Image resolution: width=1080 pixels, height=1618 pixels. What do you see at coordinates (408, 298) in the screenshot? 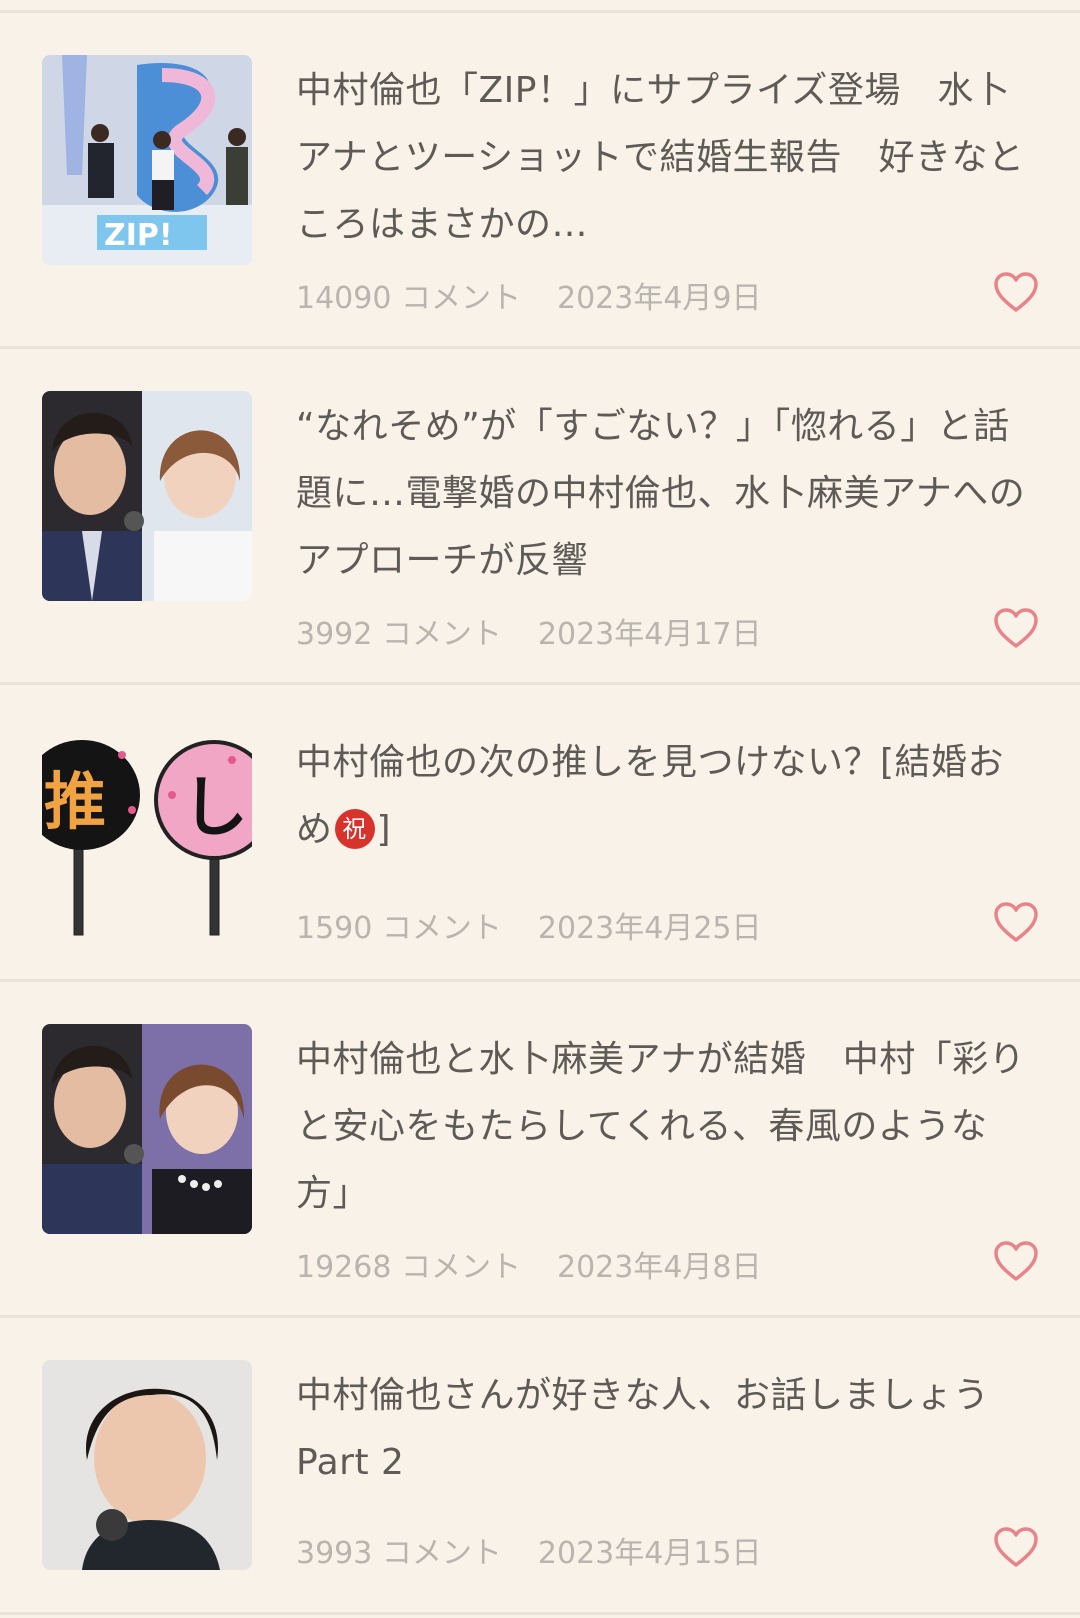
I see `comment-count: 14090 コメント` at bounding box center [408, 298].